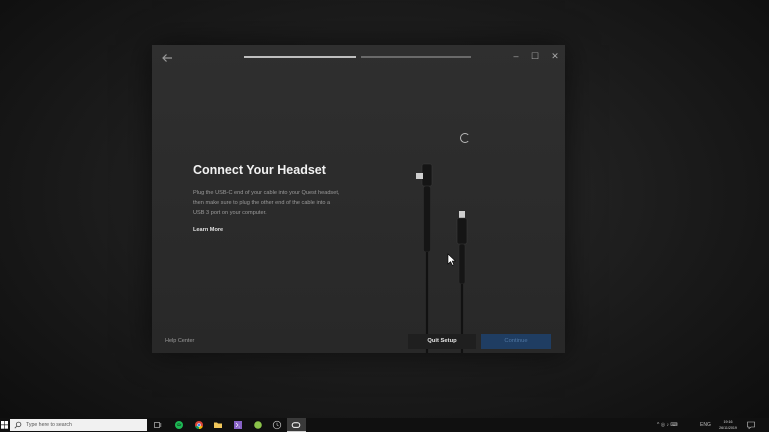 The width and height of the screenshot is (769, 432). I want to click on notifications-icon, so click(751, 425).